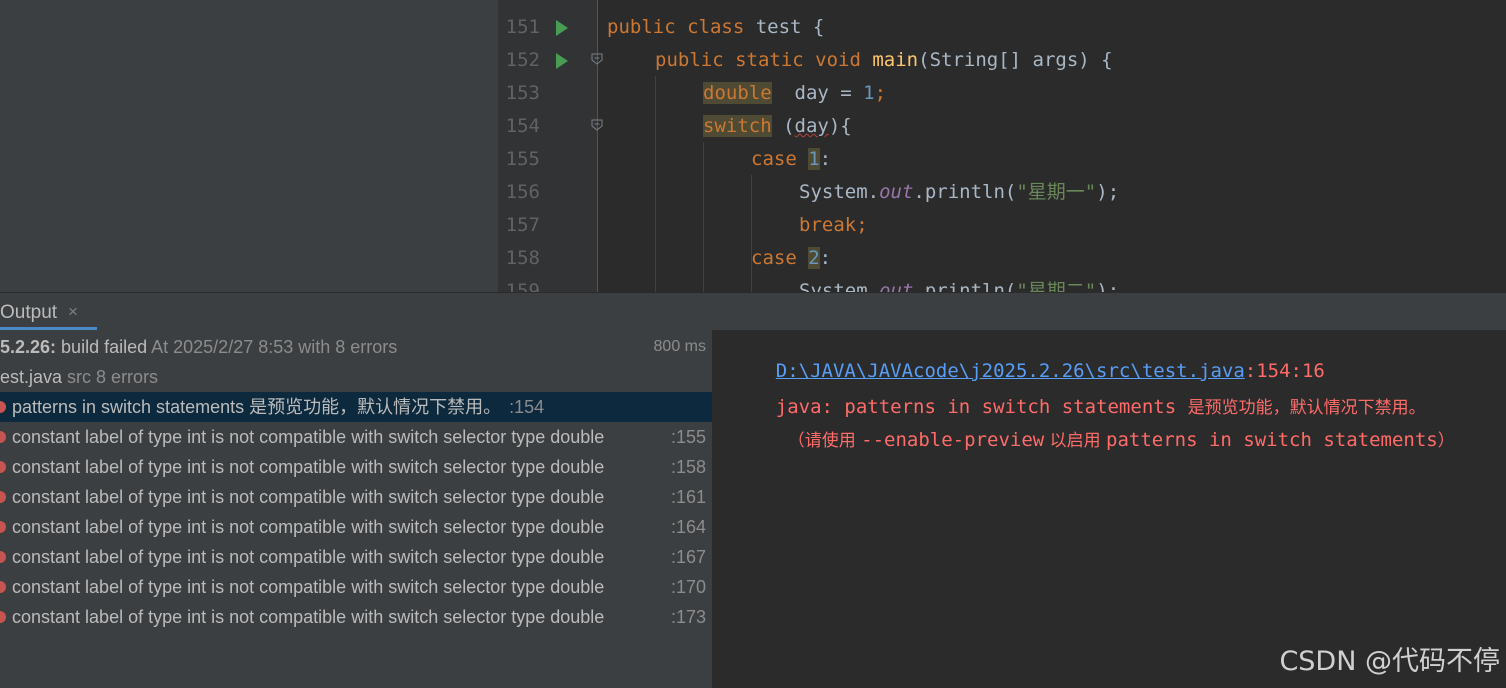 Image resolution: width=1506 pixels, height=688 pixels. Describe the element at coordinates (1272, 440) in the screenshot. I see `hint-feature: patterns in switch statements` at that location.